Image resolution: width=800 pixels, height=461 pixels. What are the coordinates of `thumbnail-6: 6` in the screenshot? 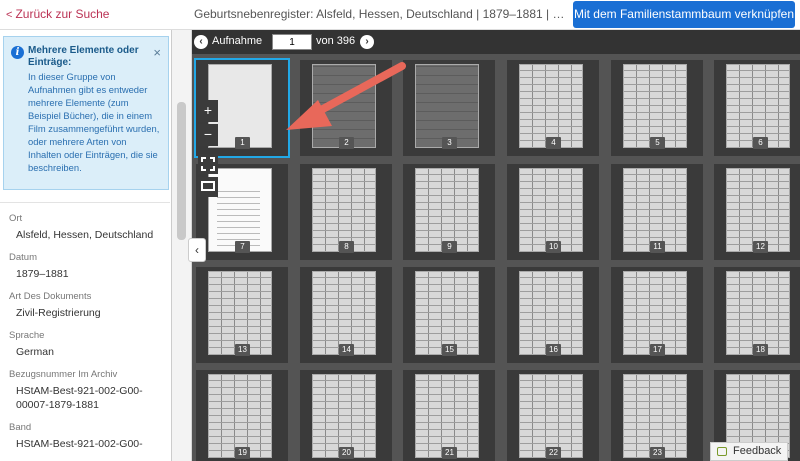 It's located at (757, 108).